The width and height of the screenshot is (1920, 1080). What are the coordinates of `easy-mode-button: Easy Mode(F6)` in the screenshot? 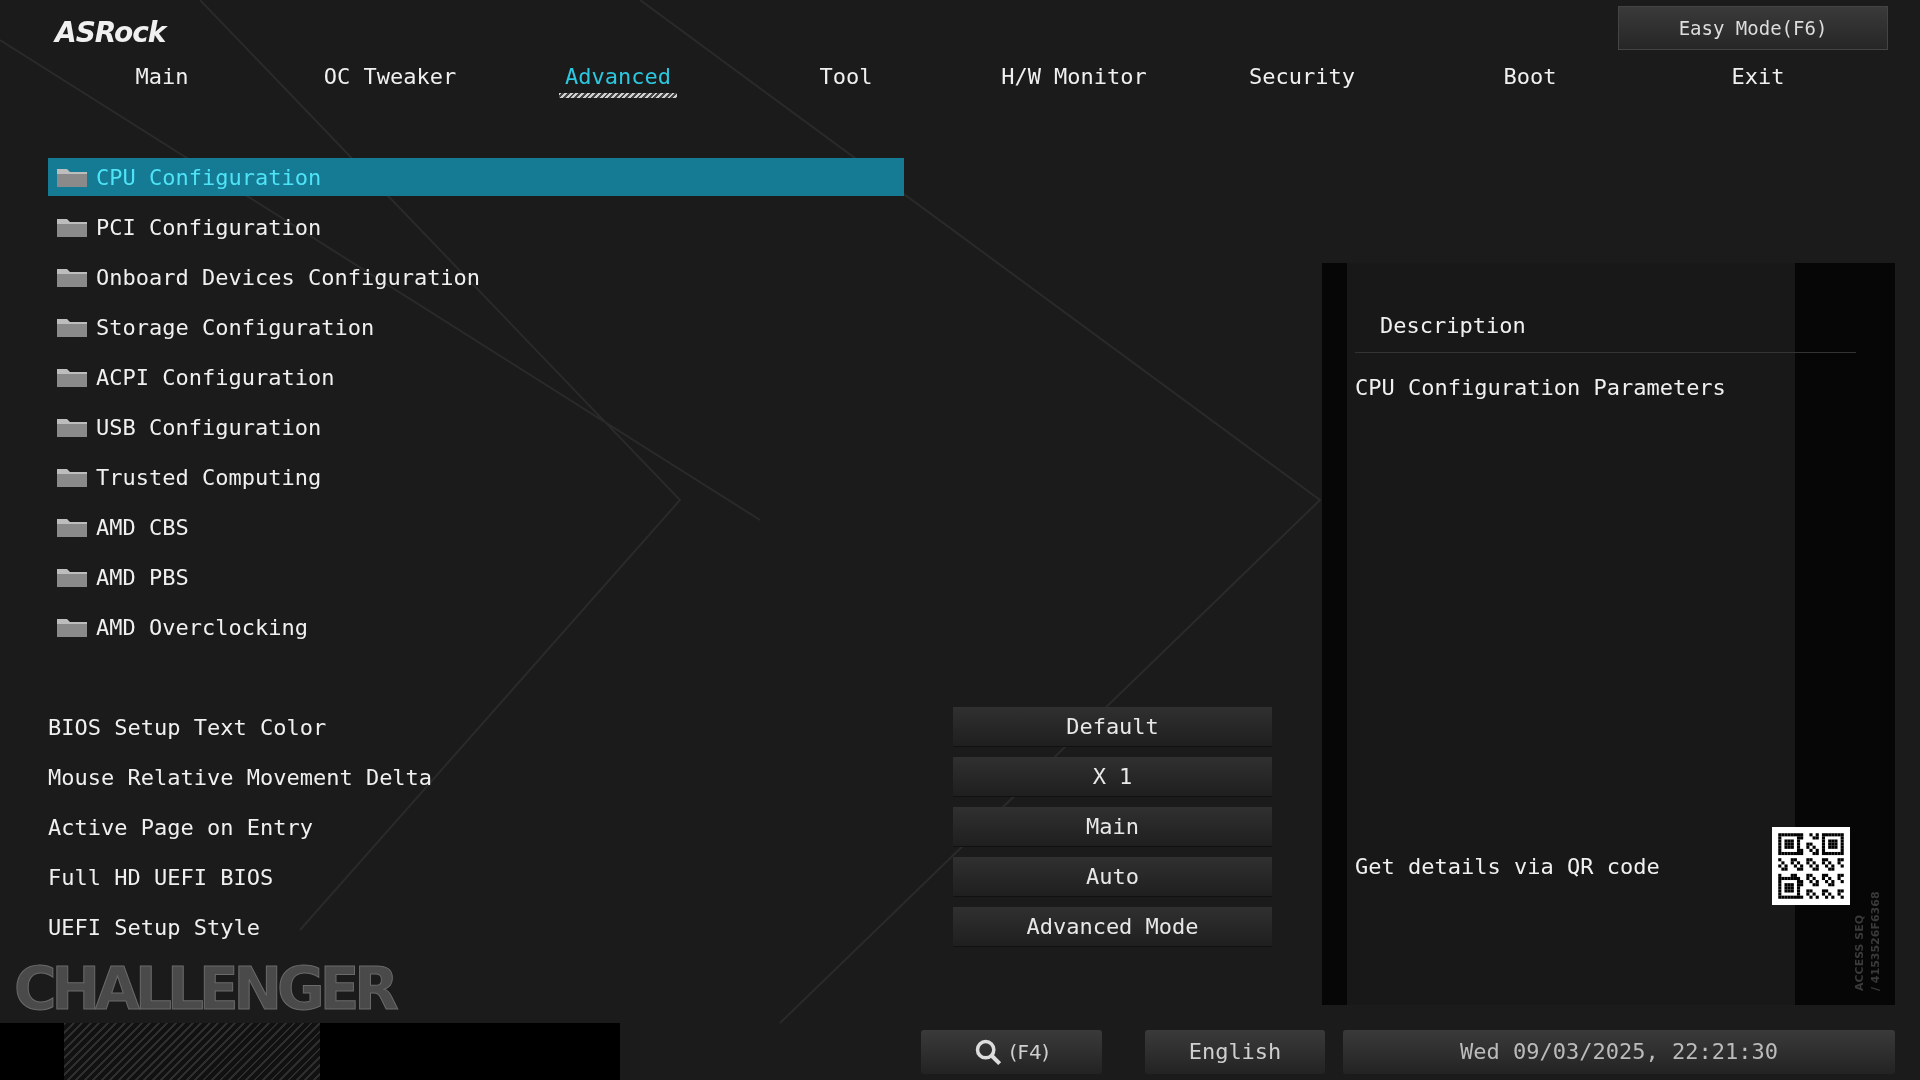 It's located at (1753, 28).